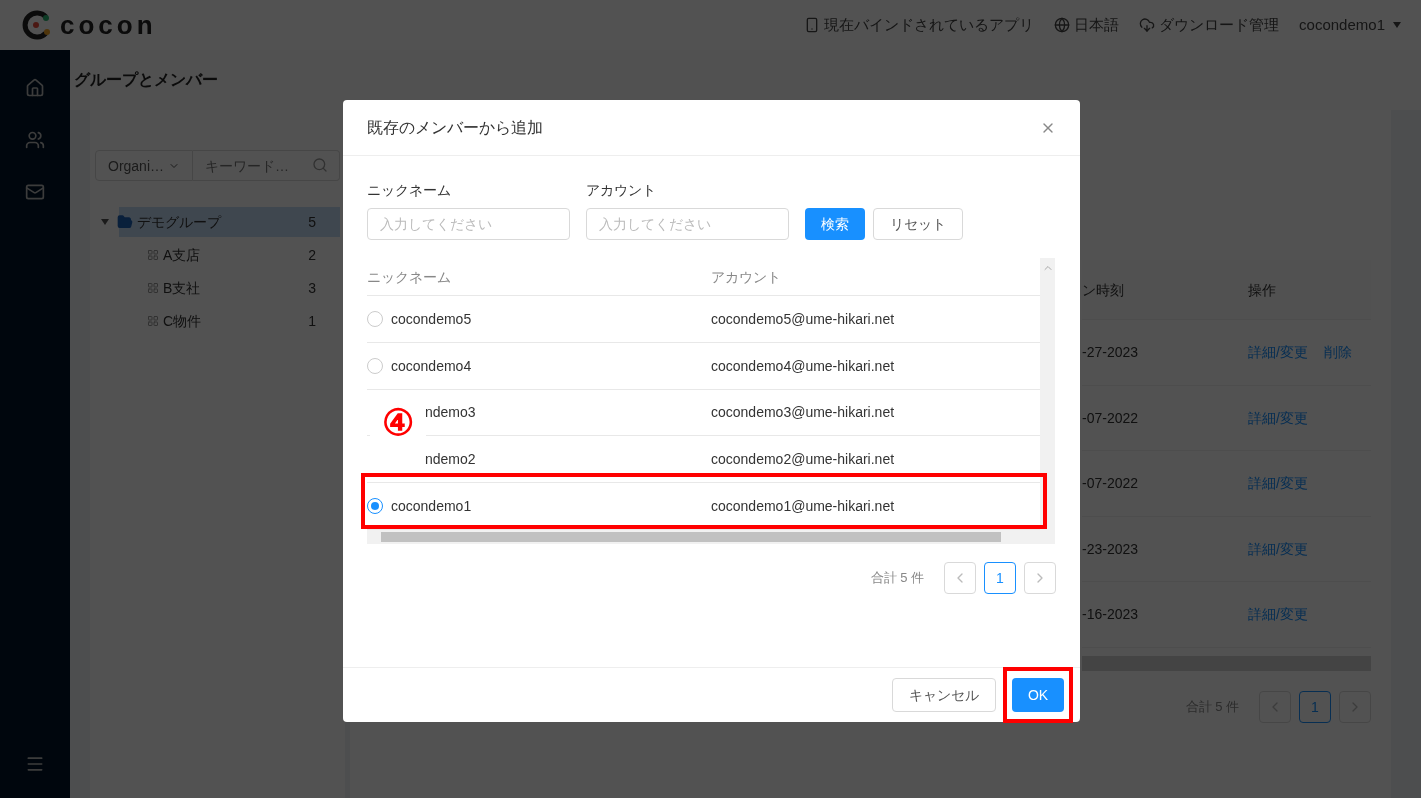 The width and height of the screenshot is (1421, 798). What do you see at coordinates (1040, 578) in the screenshot?
I see `next-page-button` at bounding box center [1040, 578].